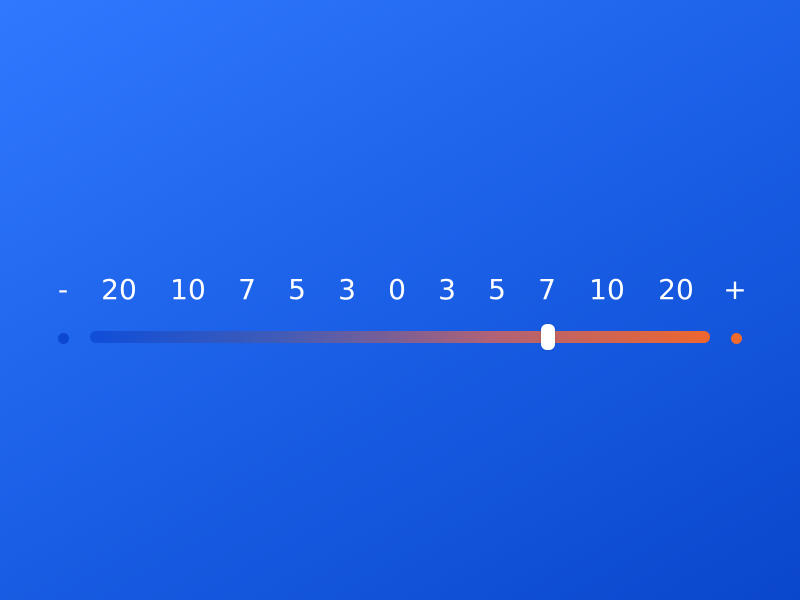  Describe the element at coordinates (347, 289) in the screenshot. I see `scale-label-neg-3: 3` at that location.